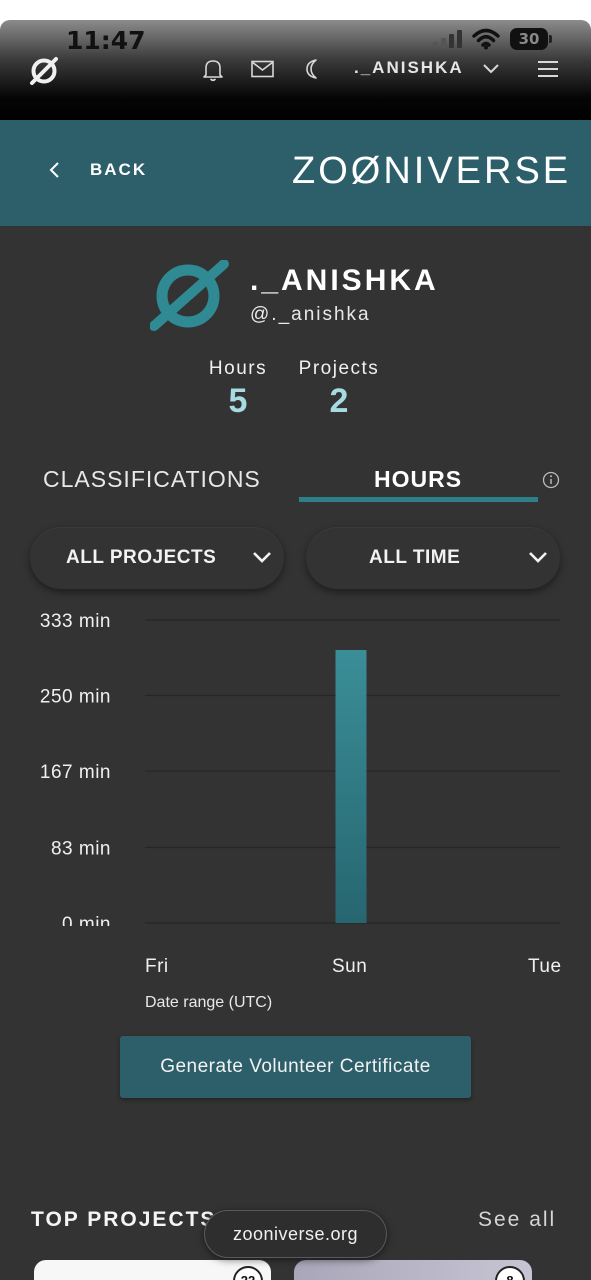  What do you see at coordinates (86, 920) in the screenshot?
I see `y-tick-label: 0 min` at bounding box center [86, 920].